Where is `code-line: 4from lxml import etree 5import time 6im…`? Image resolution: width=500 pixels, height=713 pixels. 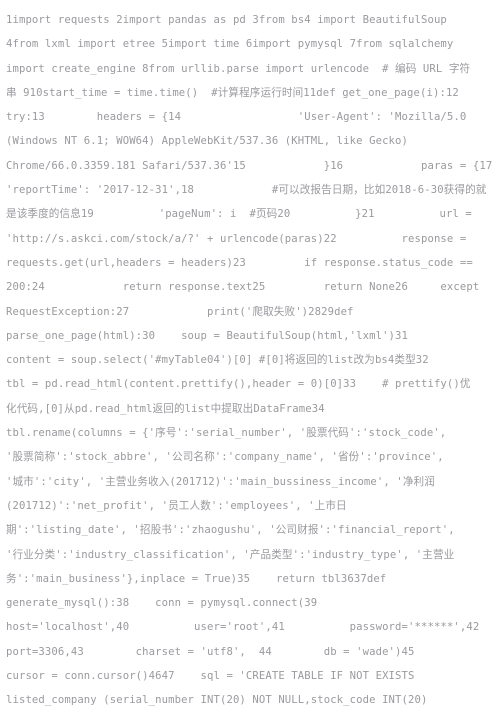 code-line: 4from lxml import etree 5import time 6im… is located at coordinates (230, 44).